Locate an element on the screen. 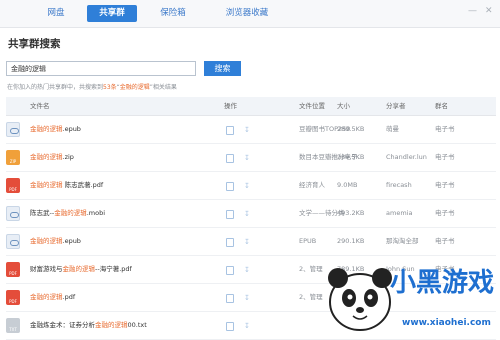 The width and height of the screenshot is (500, 340). file-row: PDF 金融的逻辑 陈志武著.pdf ↧ 经济育人 9.0MB firecash 电子书 is located at coordinates (251, 186).